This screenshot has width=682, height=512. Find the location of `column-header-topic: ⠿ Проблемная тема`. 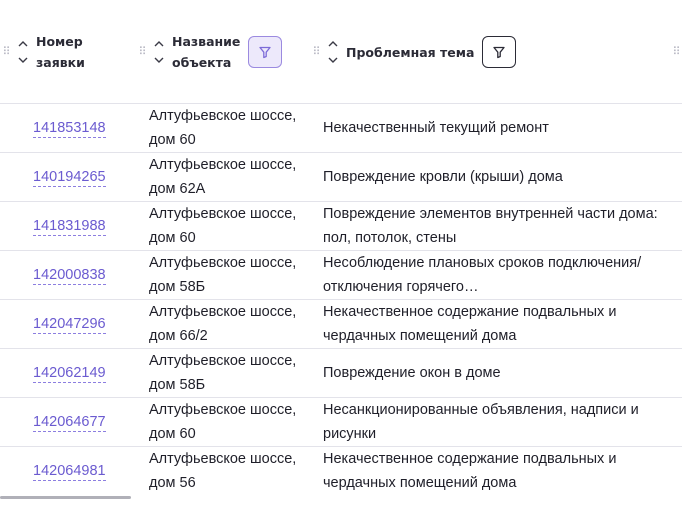

column-header-topic: ⠿ Проблемная тема is located at coordinates (413, 52).